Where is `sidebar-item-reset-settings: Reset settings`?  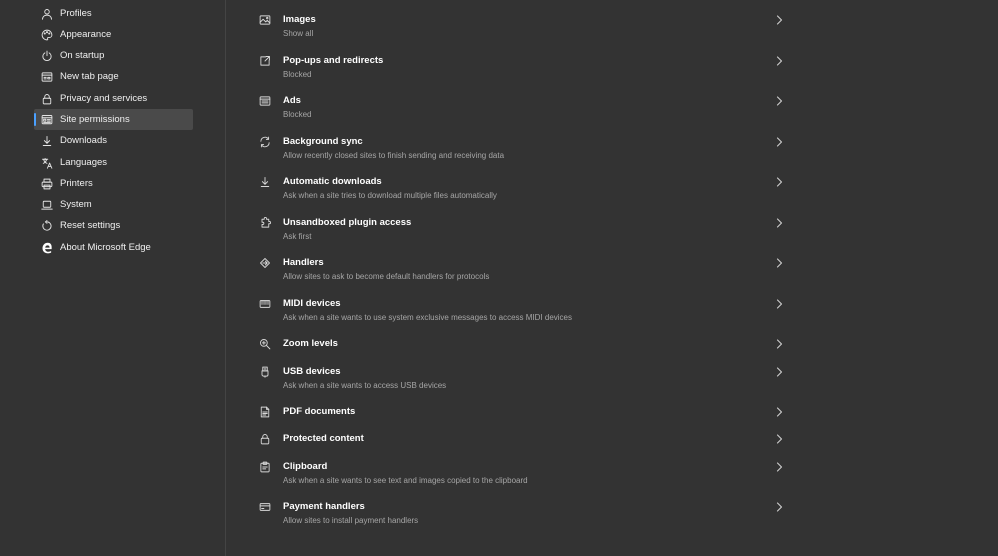
sidebar-item-reset-settings: Reset settings is located at coordinates (113, 225).